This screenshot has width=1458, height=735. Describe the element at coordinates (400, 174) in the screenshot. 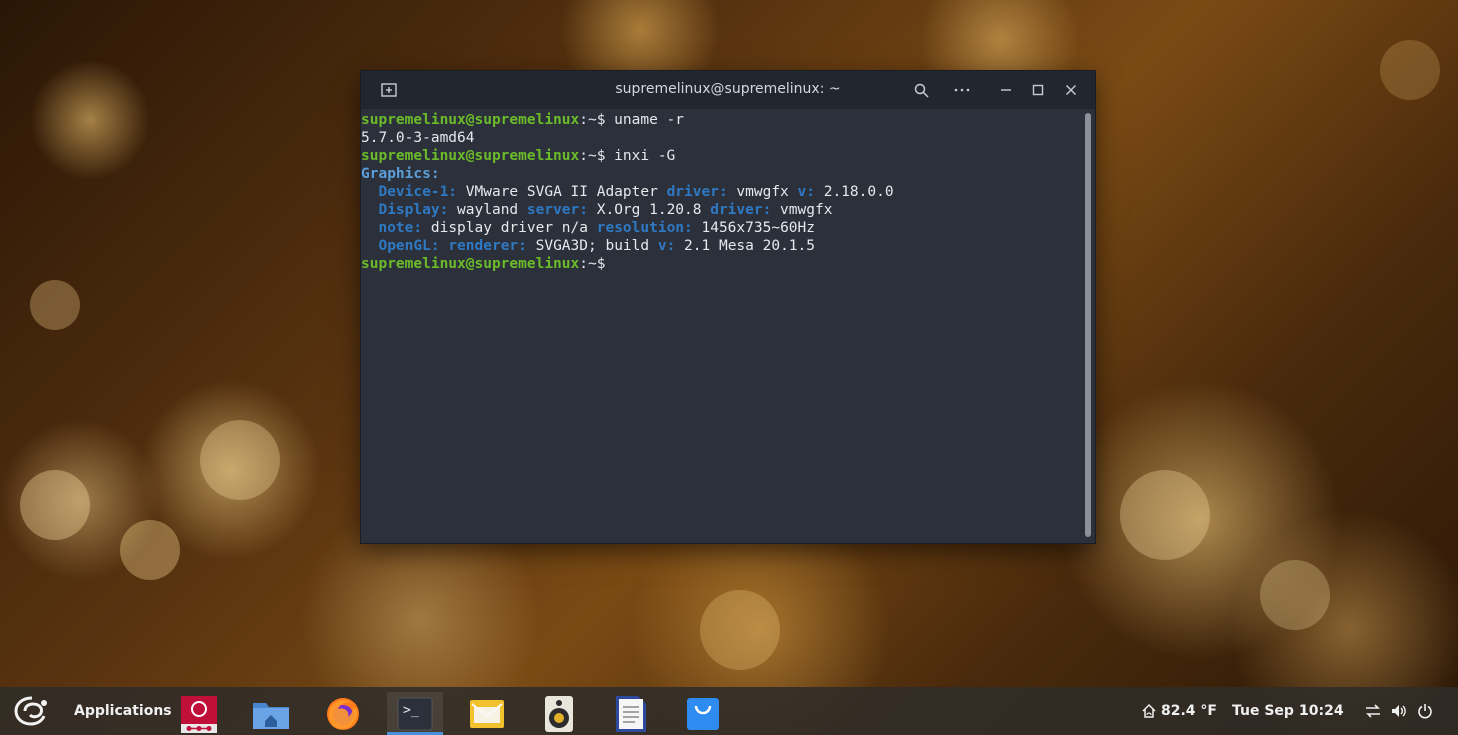

I see `terminal-line: Graphics:` at that location.